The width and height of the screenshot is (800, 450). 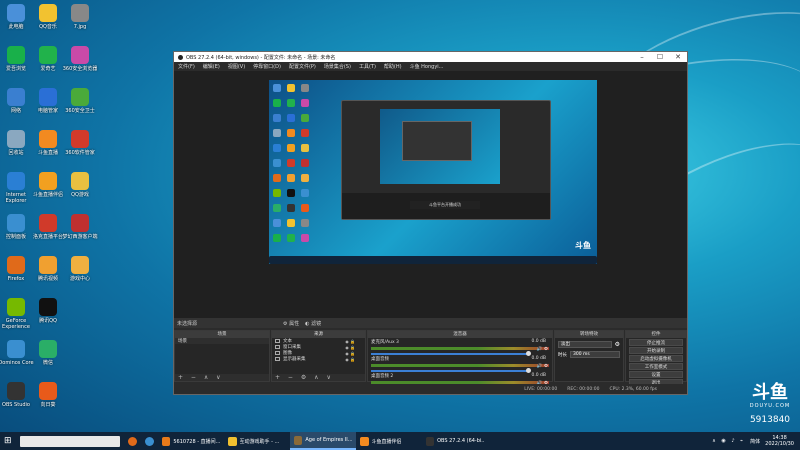 I want to click on taskbar-label: 斗鱼直播伴侣, so click(x=386, y=441).